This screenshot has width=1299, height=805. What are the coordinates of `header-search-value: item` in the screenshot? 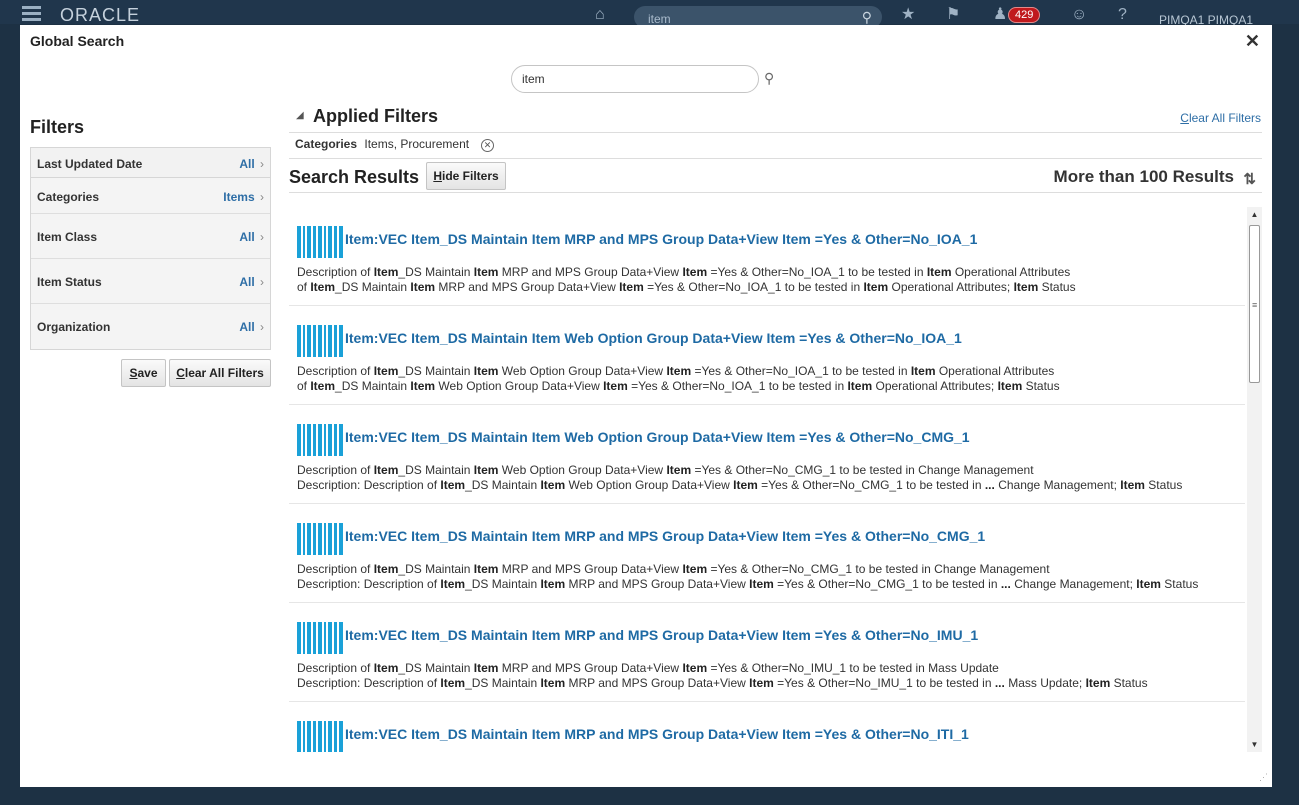 It's located at (659, 19).